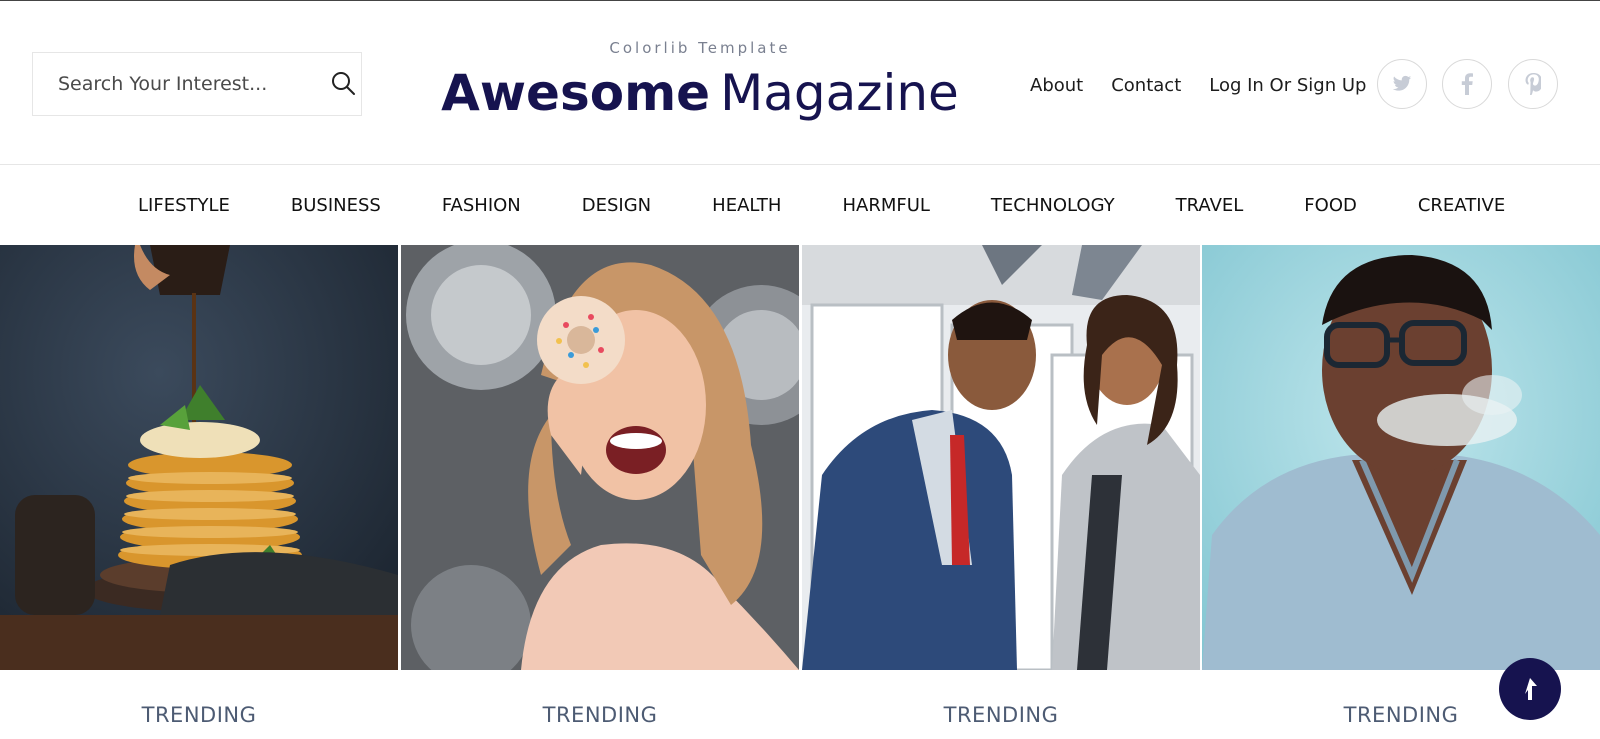  Describe the element at coordinates (576, 93) in the screenshot. I see `brand-title-bold: Awesome` at that location.